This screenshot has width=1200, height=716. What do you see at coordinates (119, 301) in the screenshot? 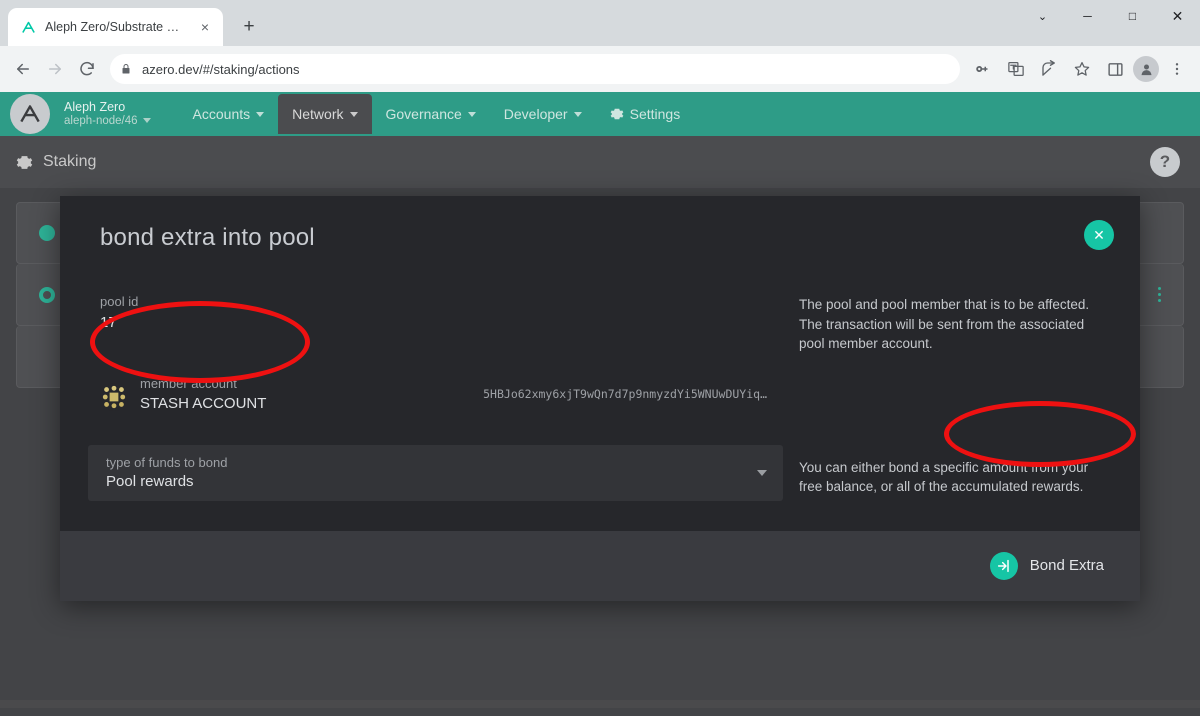
I see `pool-id-label: pool id` at bounding box center [119, 301].